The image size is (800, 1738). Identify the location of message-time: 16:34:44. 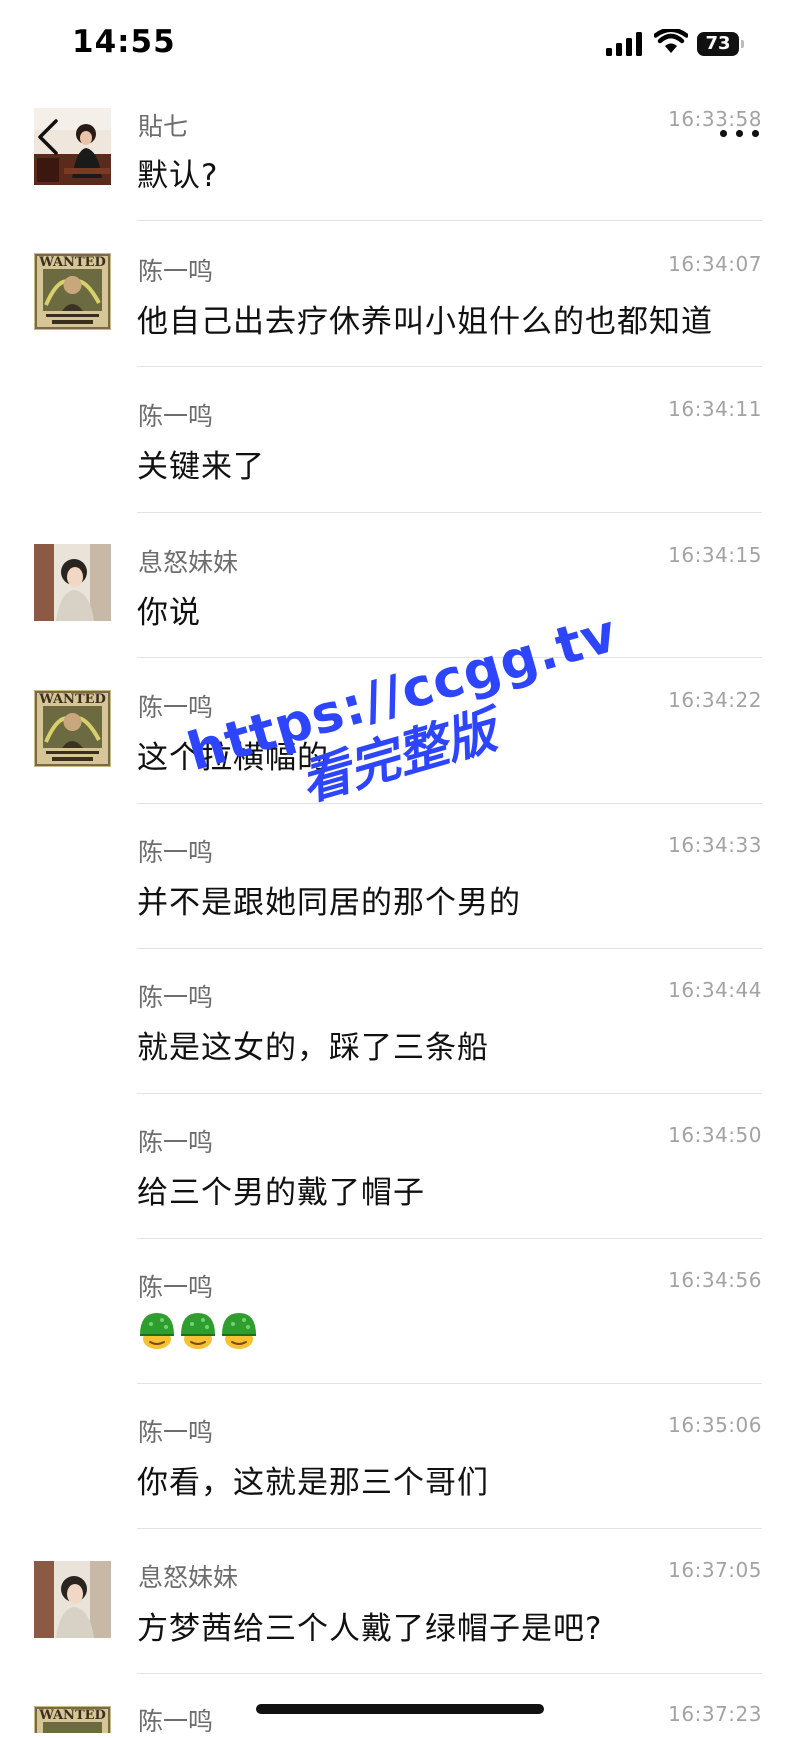
(715, 990).